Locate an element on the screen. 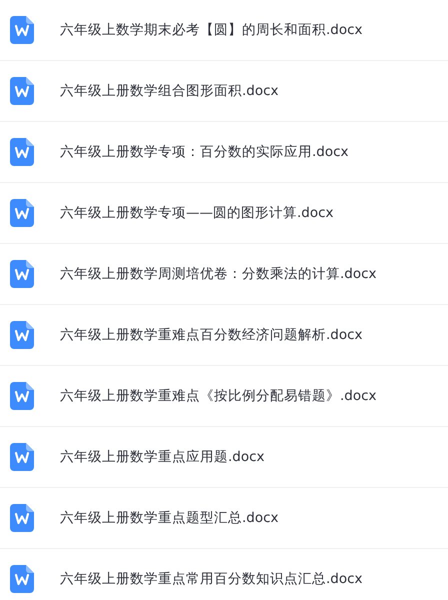  file-name: 六年级上数学期末必考【圆】的周长和面积.docx is located at coordinates (211, 30).